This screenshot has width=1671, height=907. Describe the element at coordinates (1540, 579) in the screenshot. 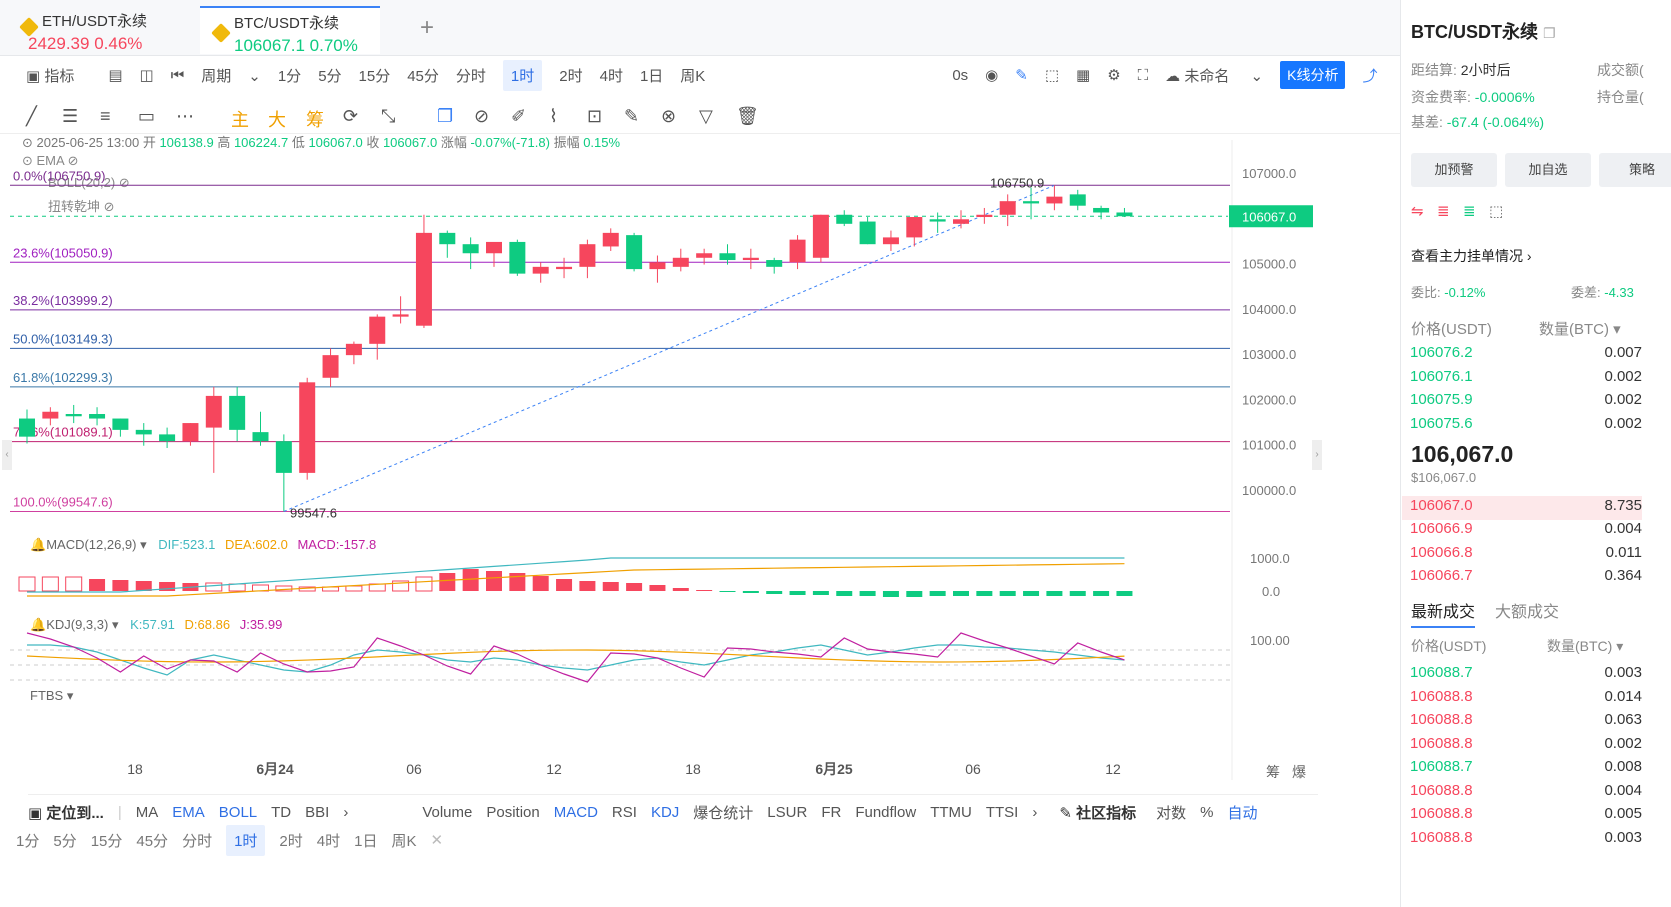

I see `bid-row: 106066.7 0.364` at that location.